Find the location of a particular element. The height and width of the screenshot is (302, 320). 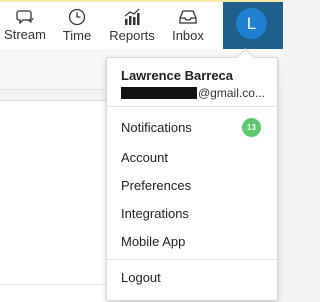

nav-reports-label: Reports is located at coordinates (132, 35).